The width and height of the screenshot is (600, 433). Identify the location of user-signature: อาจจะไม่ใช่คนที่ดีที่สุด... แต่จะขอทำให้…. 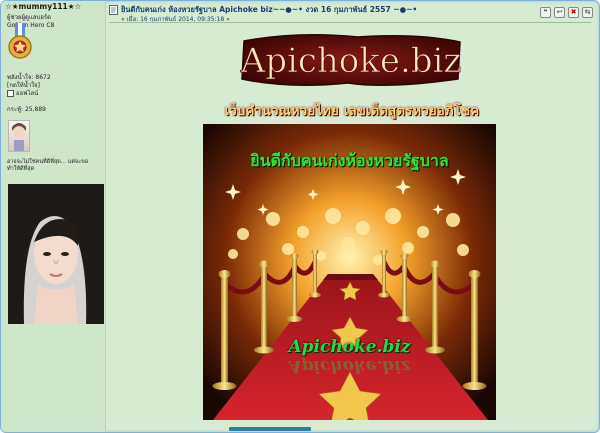
(48, 165).